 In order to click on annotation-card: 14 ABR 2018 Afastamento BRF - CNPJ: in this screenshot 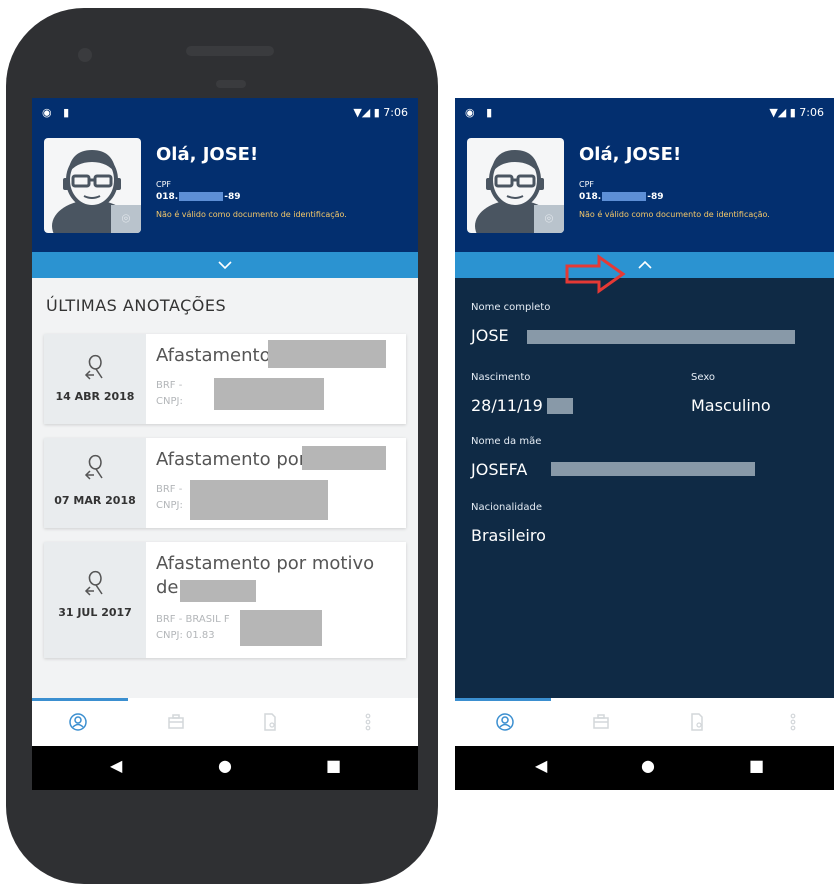, I will do `click(225, 379)`.